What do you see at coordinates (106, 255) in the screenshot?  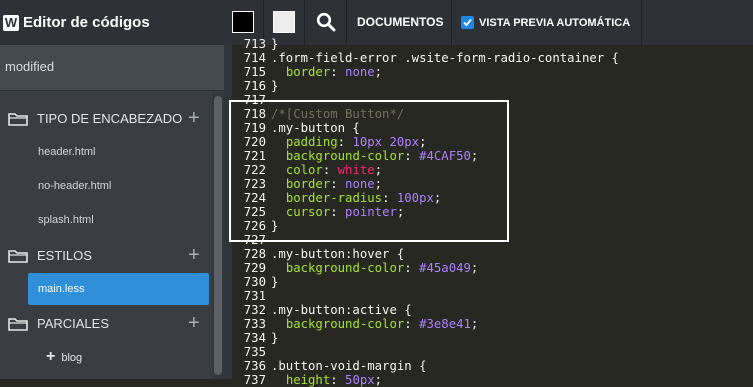 I see `folder-styles: ESTILOS +` at bounding box center [106, 255].